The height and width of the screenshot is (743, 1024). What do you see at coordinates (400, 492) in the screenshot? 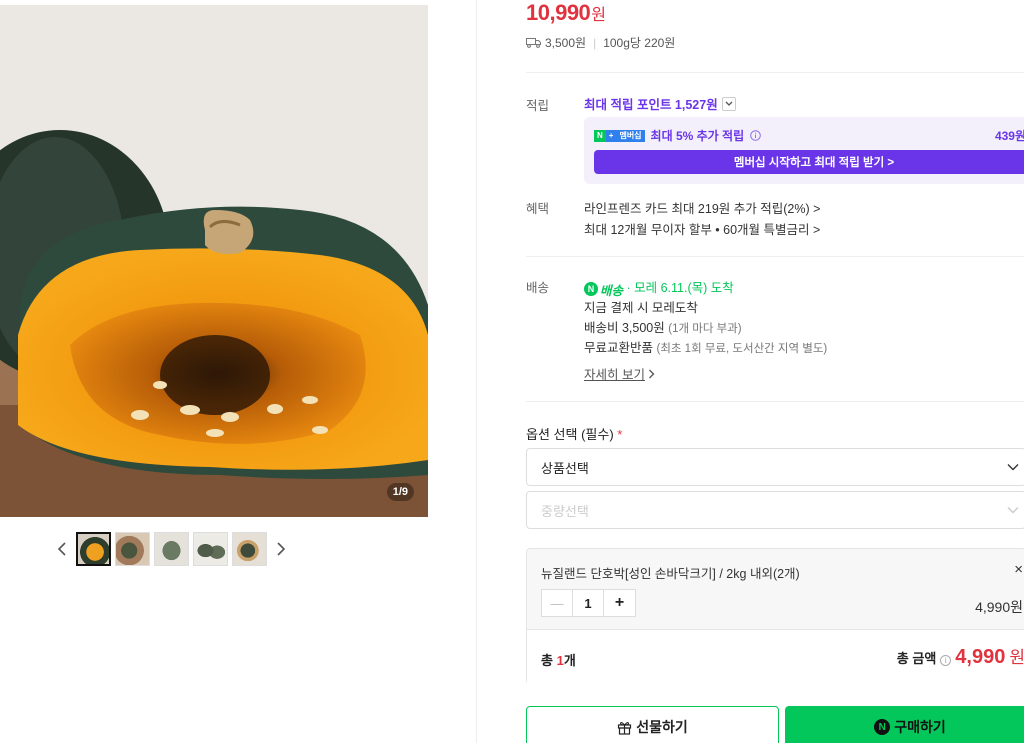
I see `image-counter: 1/9` at bounding box center [400, 492].